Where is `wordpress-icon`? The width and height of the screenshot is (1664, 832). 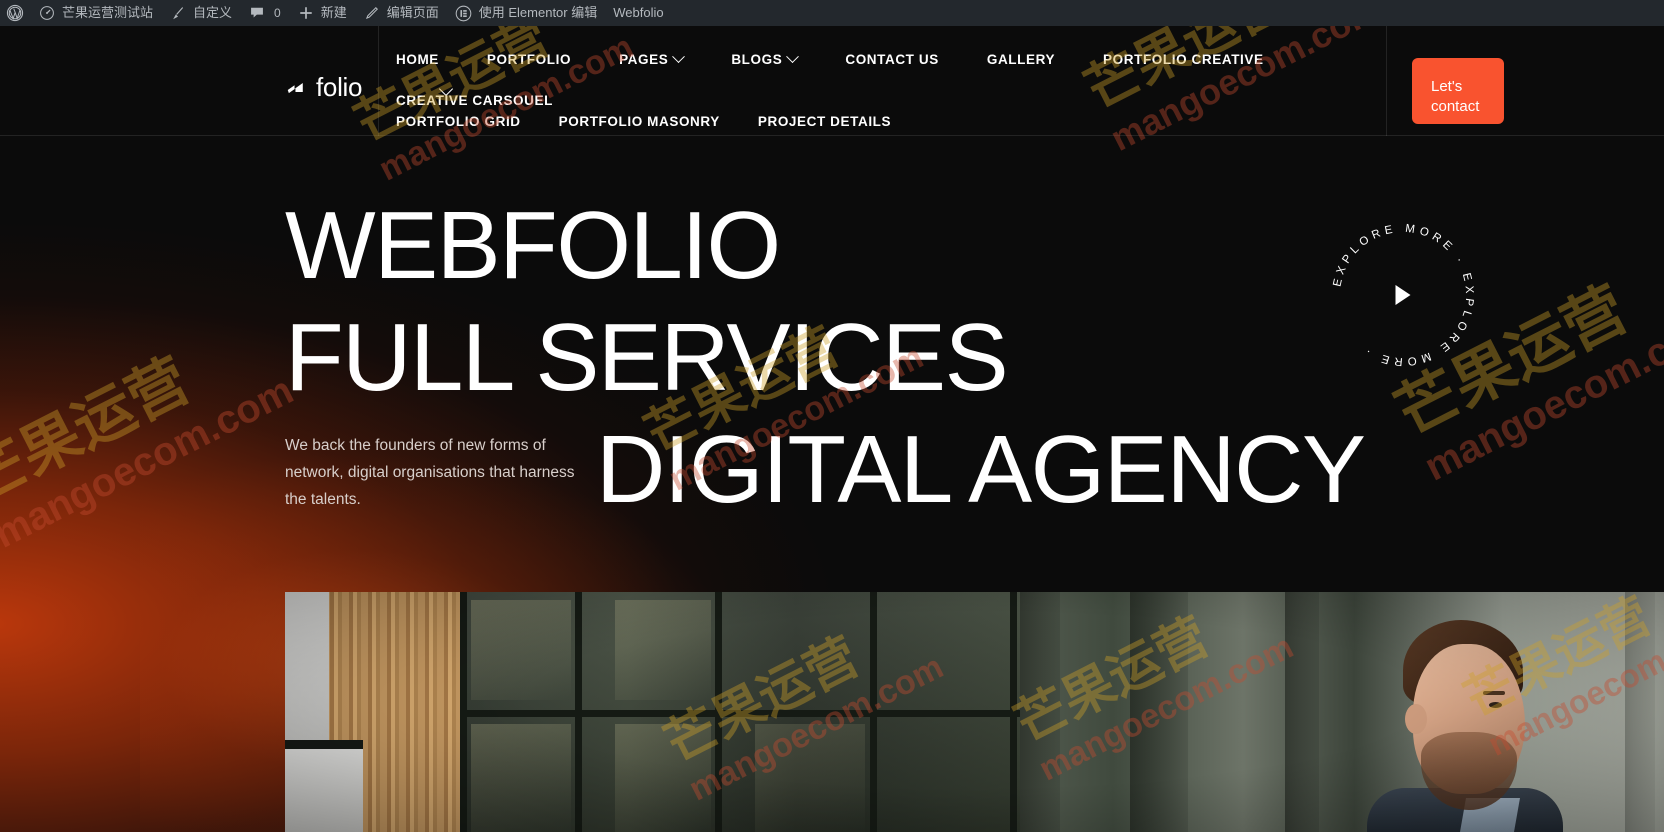
wordpress-icon is located at coordinates (15, 13).